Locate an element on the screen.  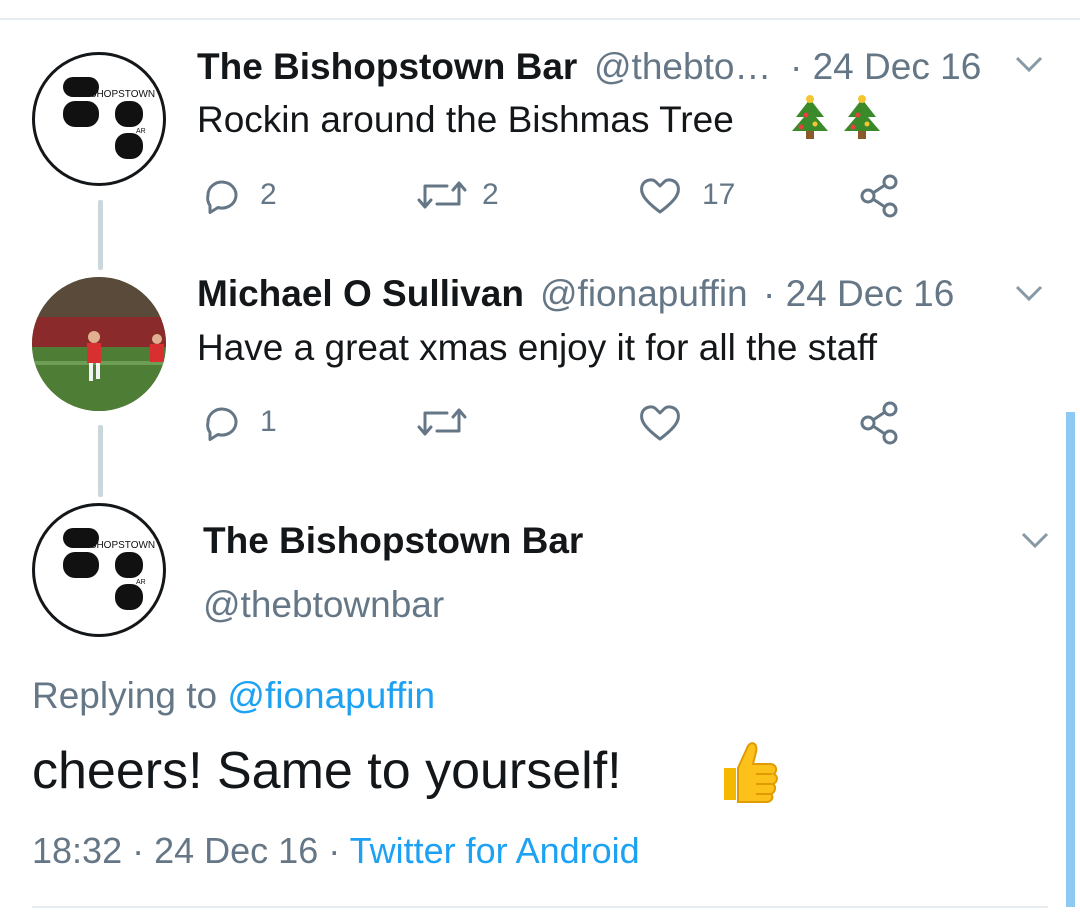
reply-count: 2 is located at coordinates (268, 194).